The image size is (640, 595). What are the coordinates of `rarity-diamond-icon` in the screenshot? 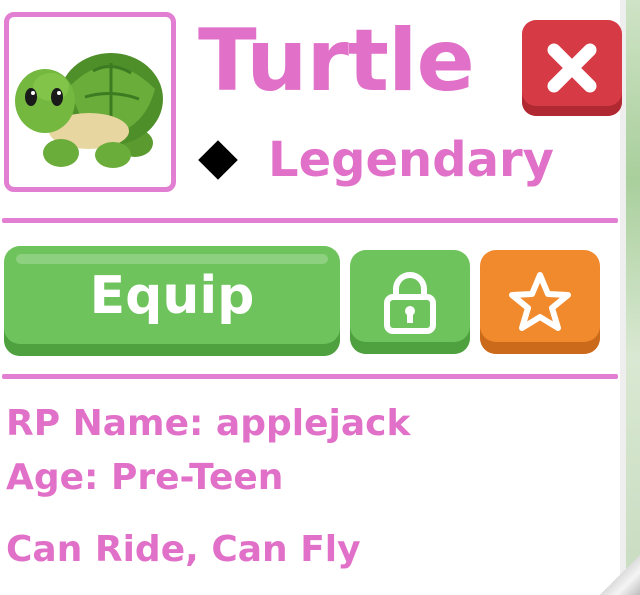 It's located at (218, 160).